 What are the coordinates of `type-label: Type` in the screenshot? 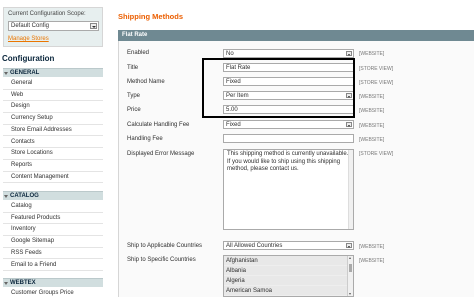 It's located at (134, 96).